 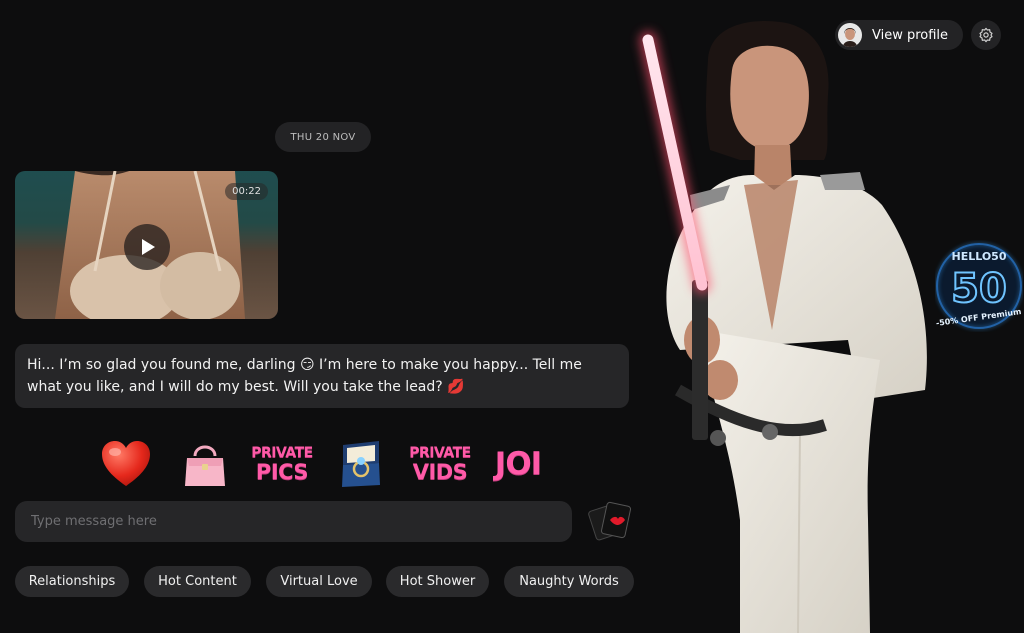 I want to click on promo-number: 50, so click(x=979, y=289).